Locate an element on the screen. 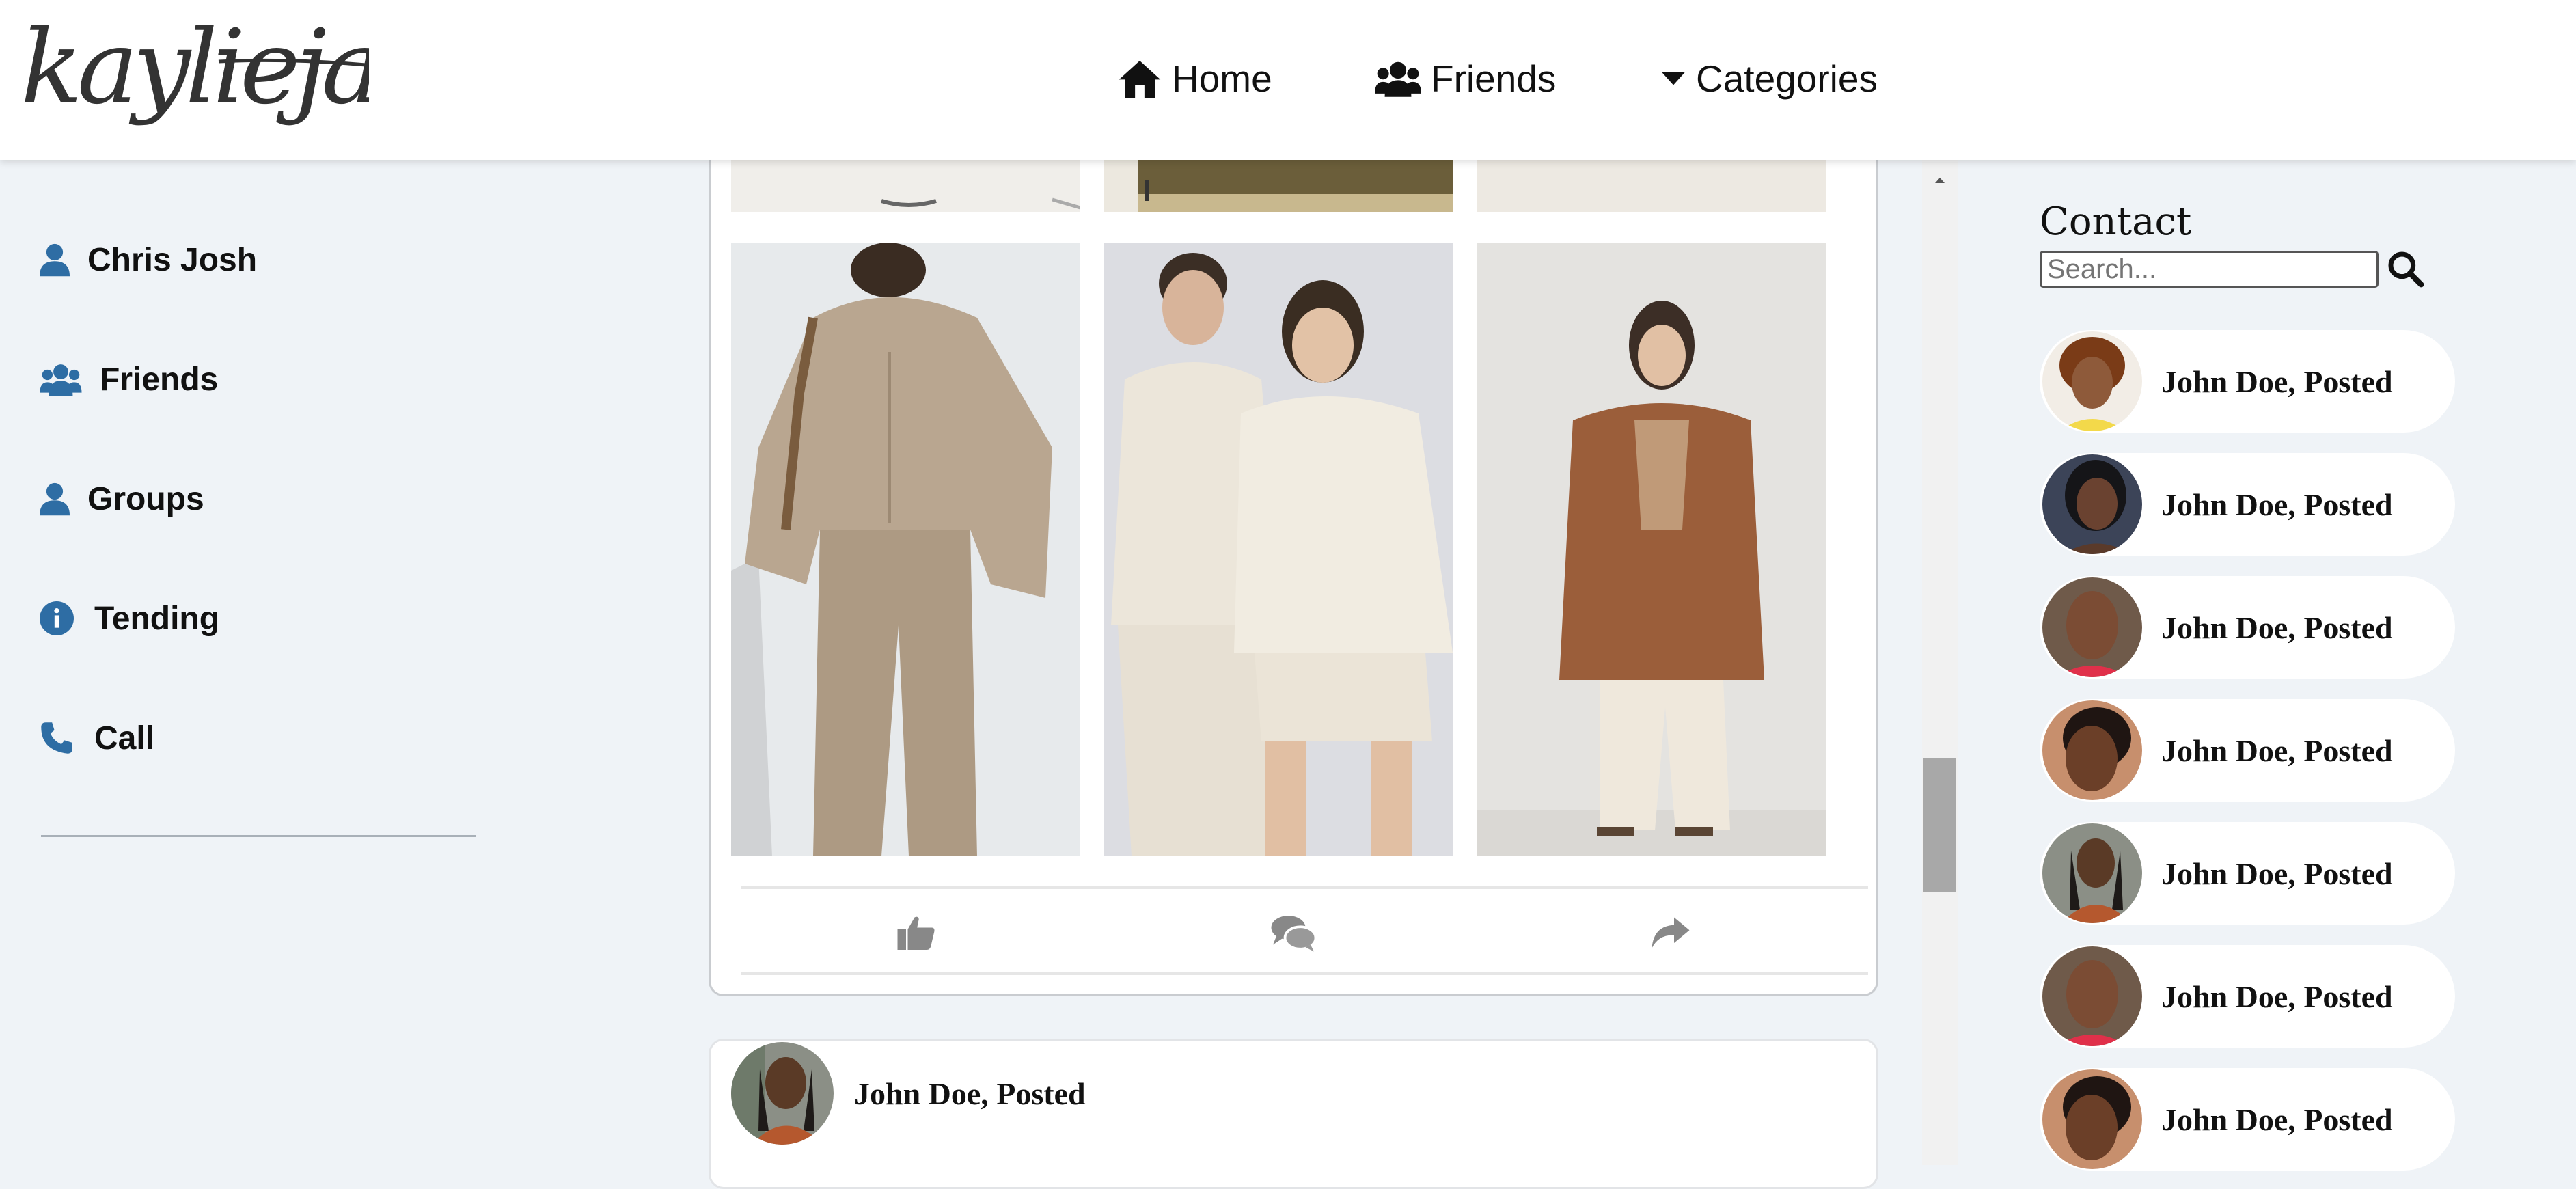  nav-friends: Friends is located at coordinates (1466, 78).